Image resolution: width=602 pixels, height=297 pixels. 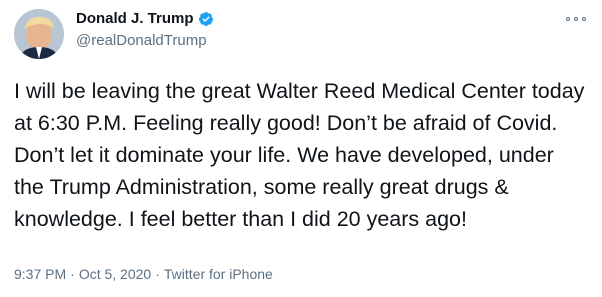 What do you see at coordinates (206, 19) in the screenshot?
I see `verified-badge-icon` at bounding box center [206, 19].